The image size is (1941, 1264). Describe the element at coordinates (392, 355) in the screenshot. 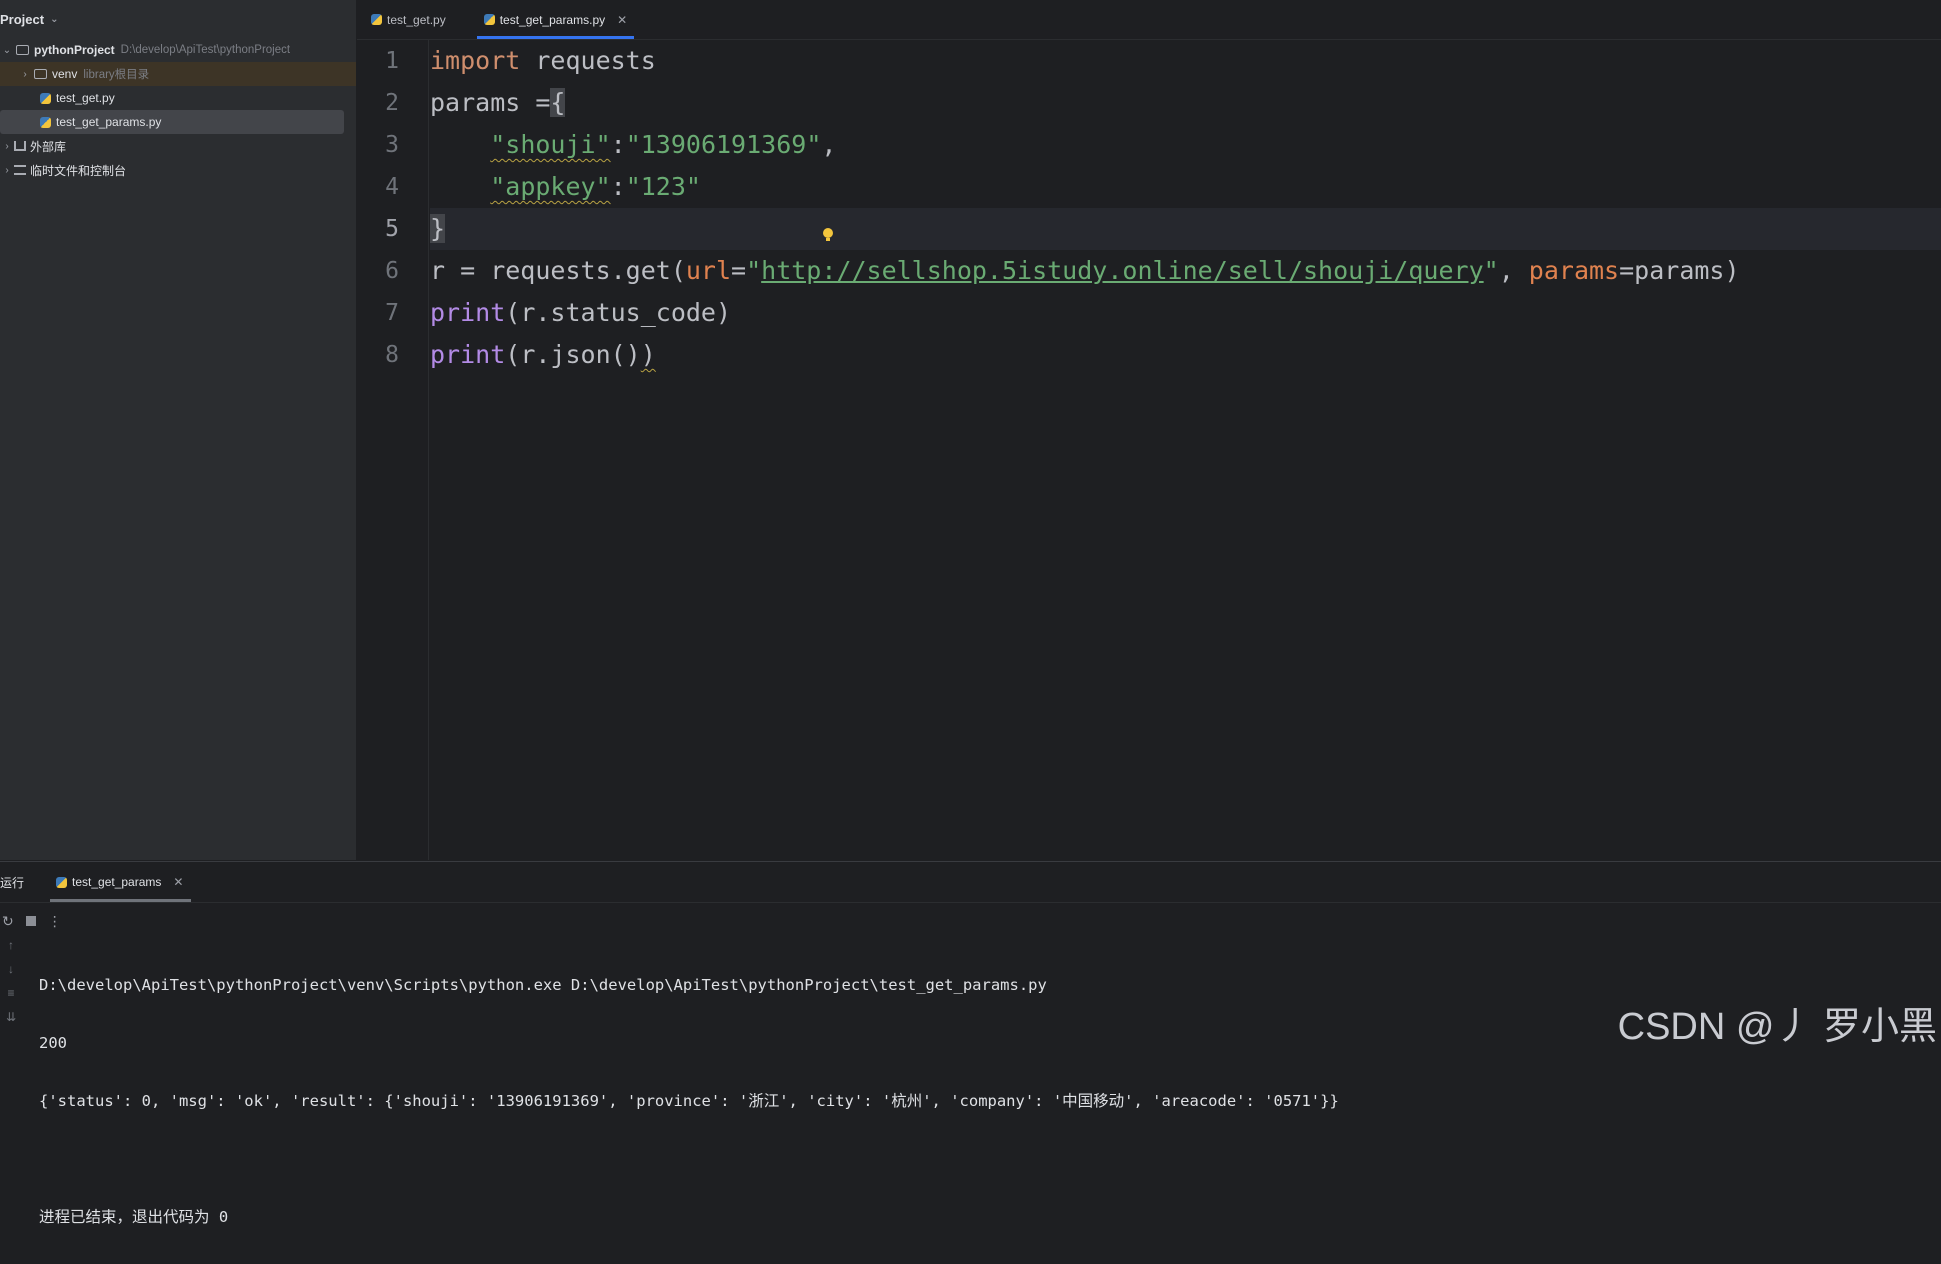

I see `line-number: 8` at that location.